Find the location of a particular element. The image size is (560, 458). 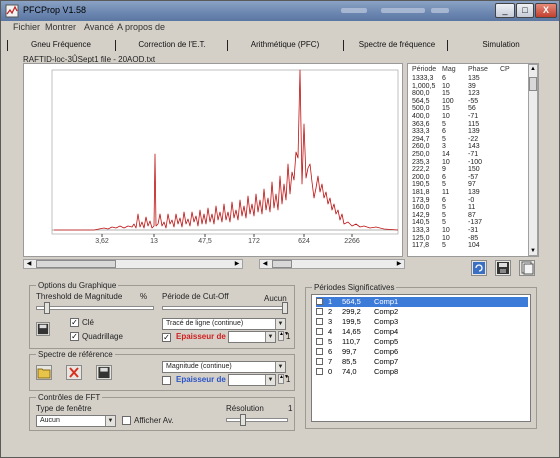

line-thickness-input: ▼ is located at coordinates (252, 337).